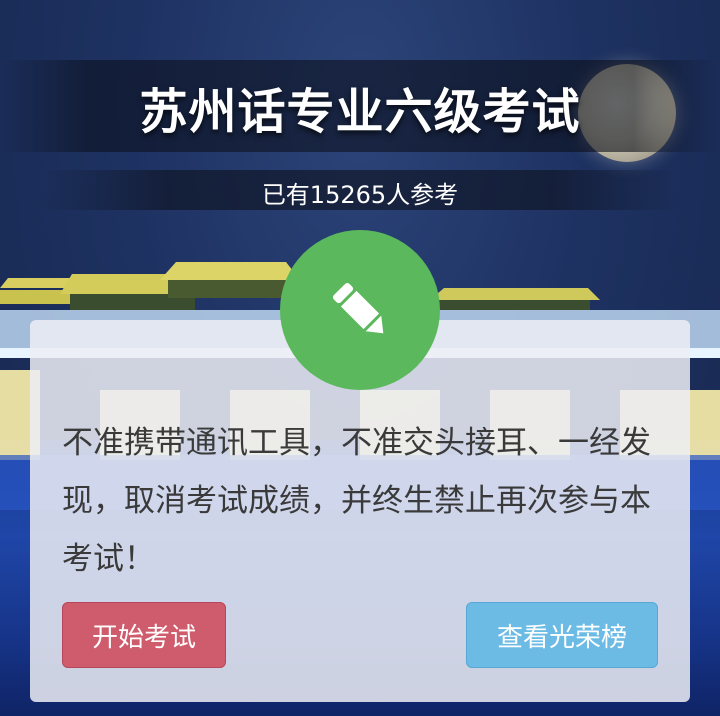 The width and height of the screenshot is (720, 716). I want to click on participant-count: 已有15265人参考, so click(360, 195).